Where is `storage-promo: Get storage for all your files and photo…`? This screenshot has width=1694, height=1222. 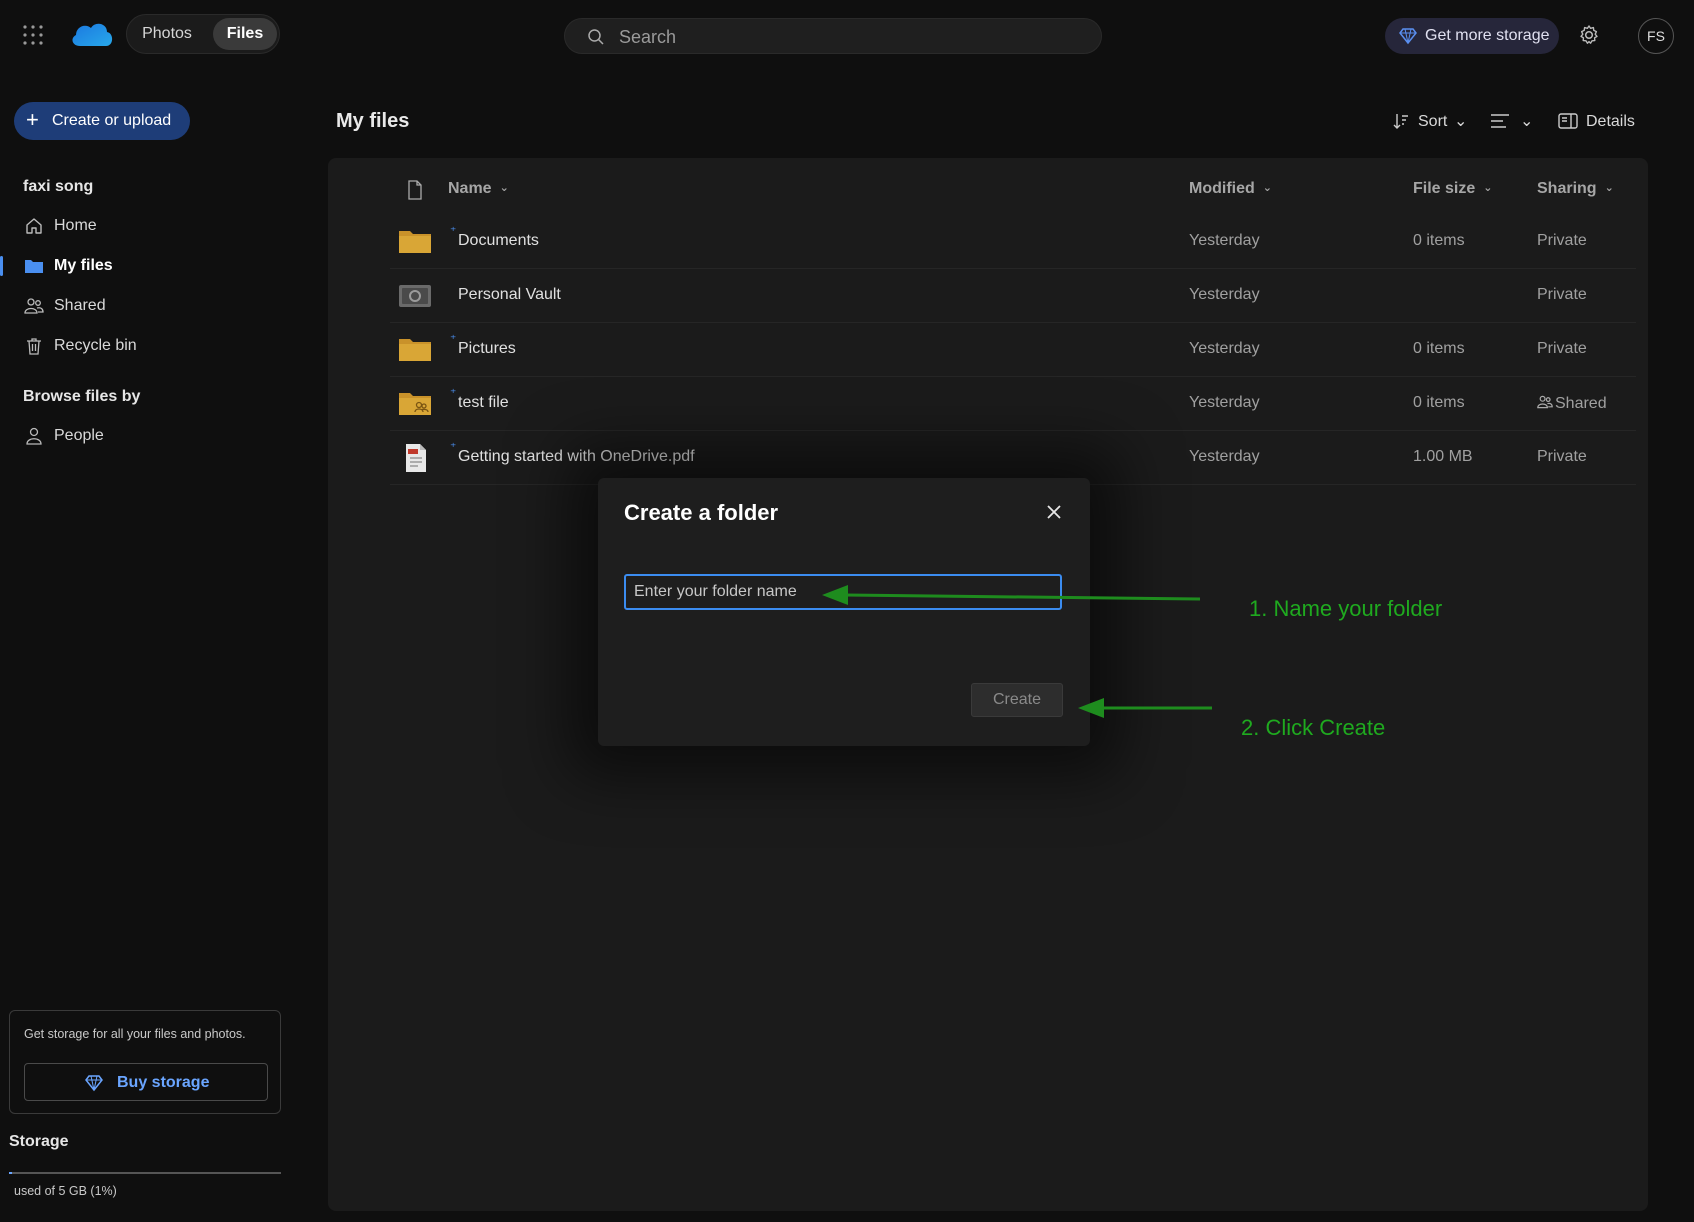 storage-promo: Get storage for all your files and photo… is located at coordinates (145, 1062).